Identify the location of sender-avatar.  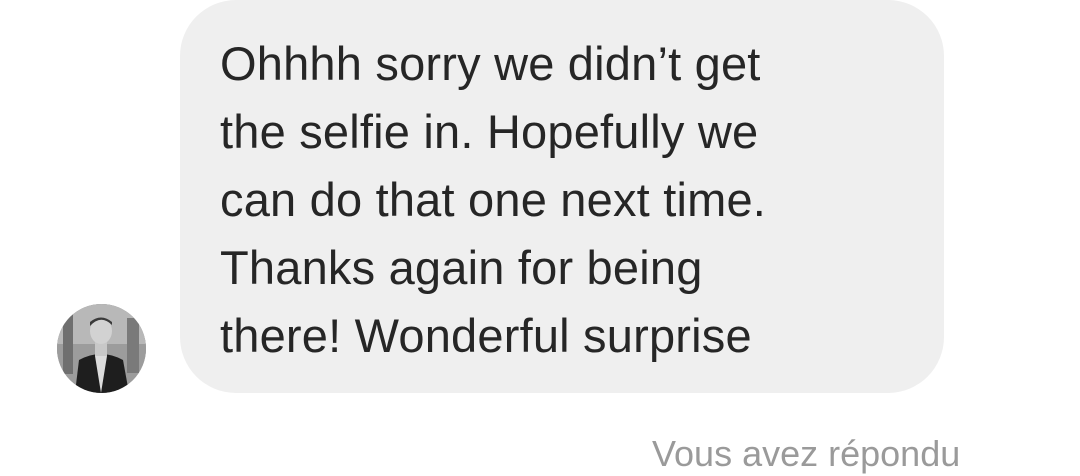
(101, 348).